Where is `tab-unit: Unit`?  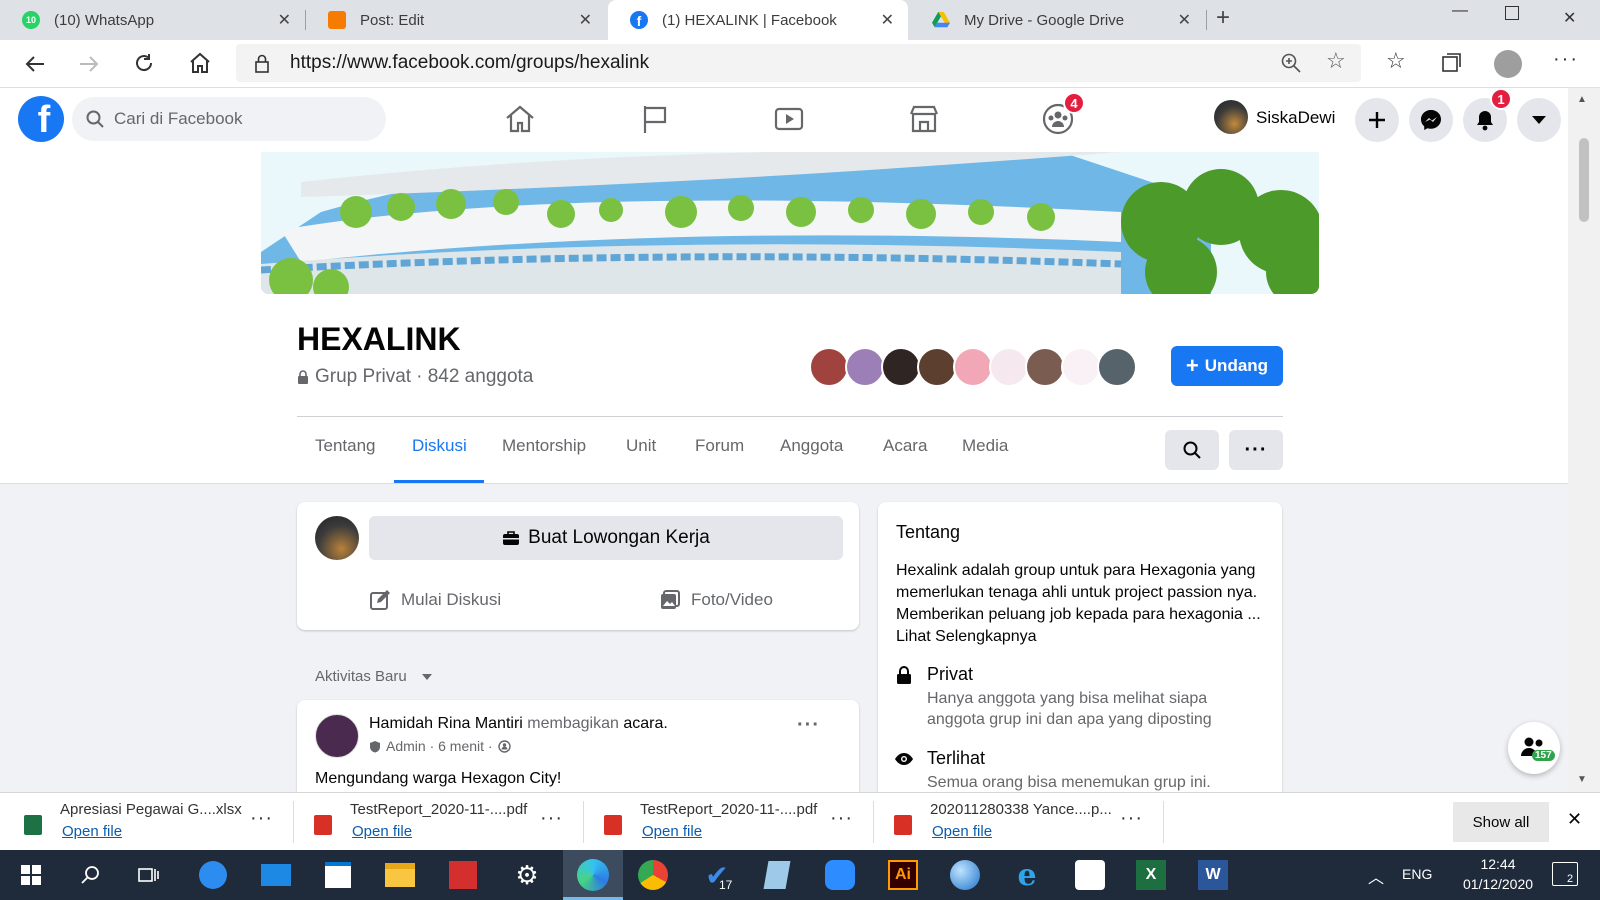
tab-unit: Unit is located at coordinates (641, 446).